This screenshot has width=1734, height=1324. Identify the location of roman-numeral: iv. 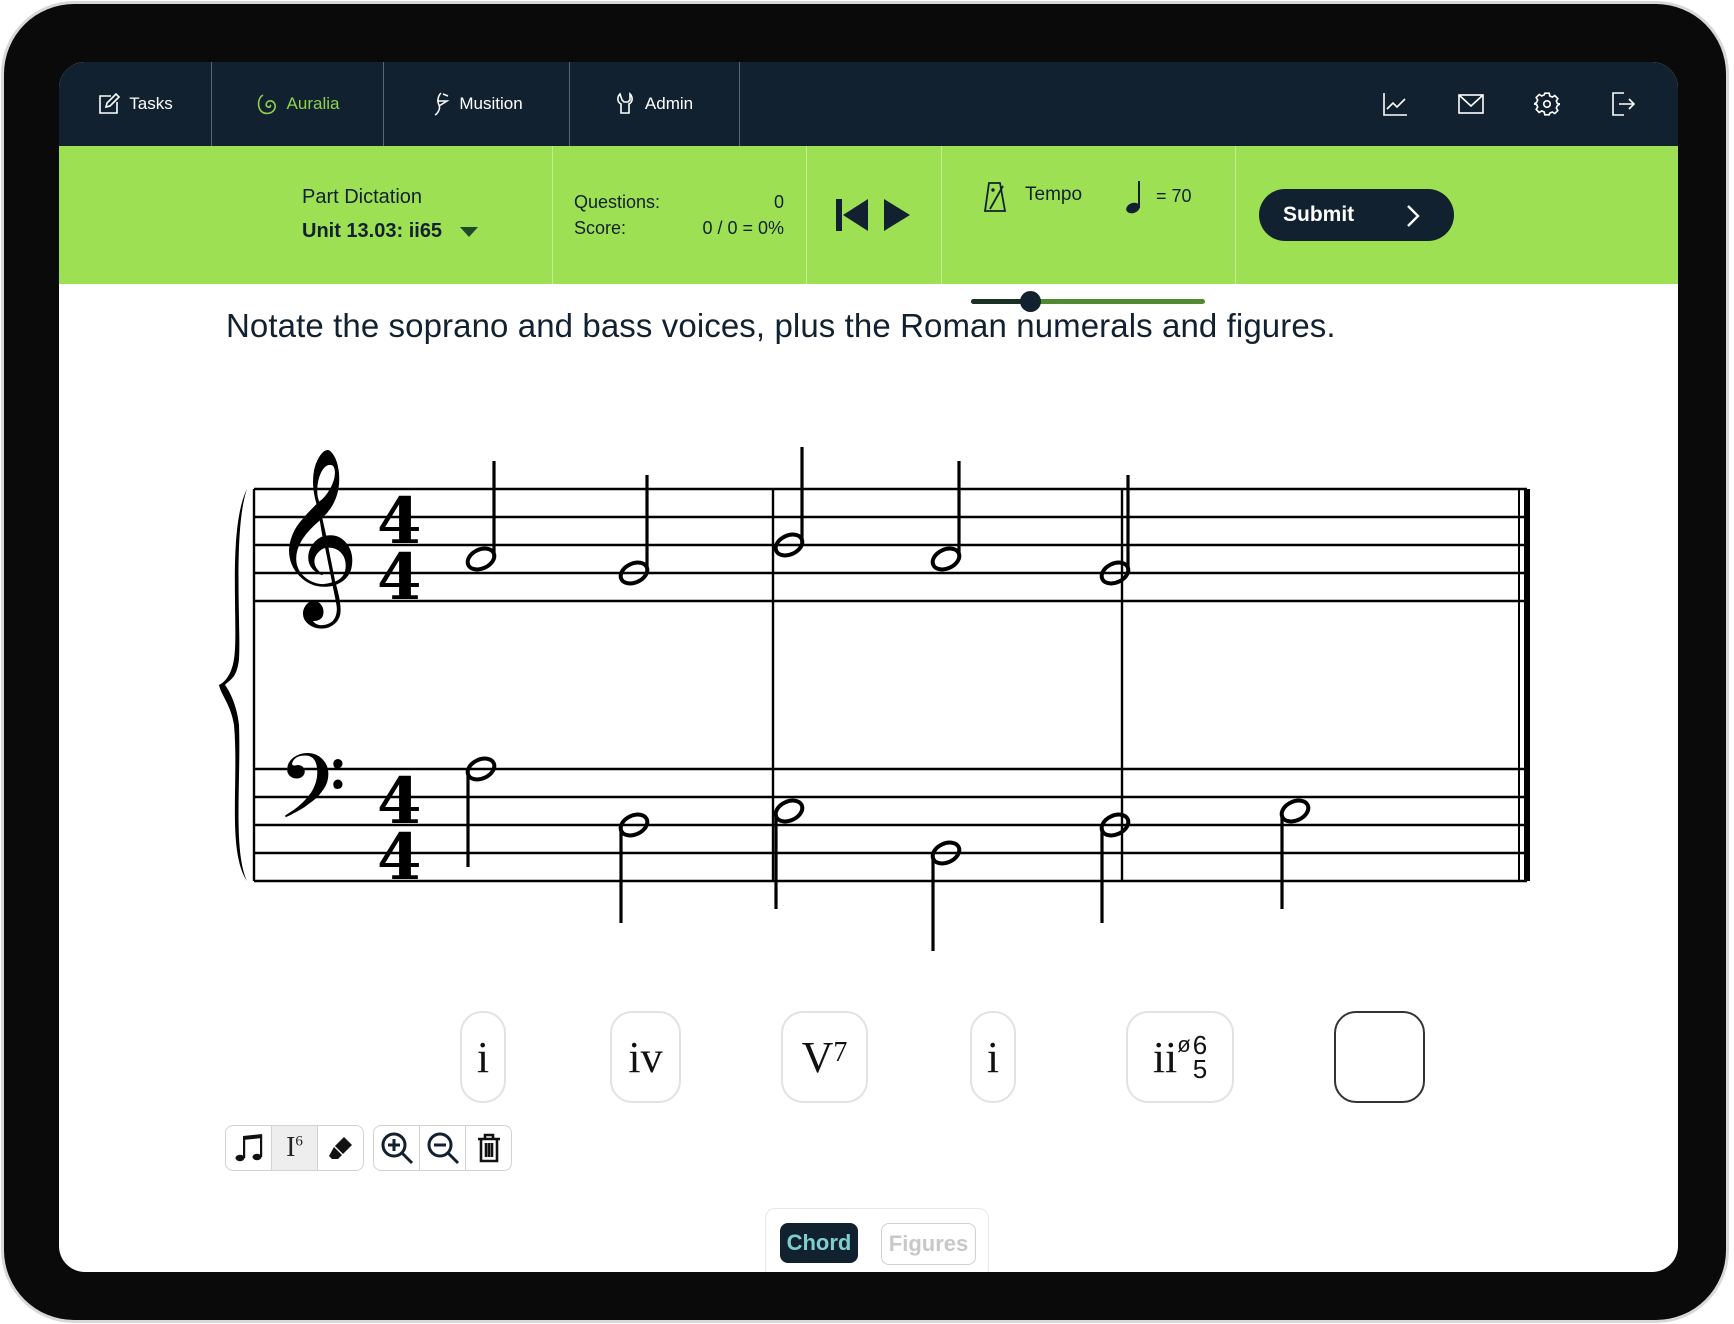
(645, 1057).